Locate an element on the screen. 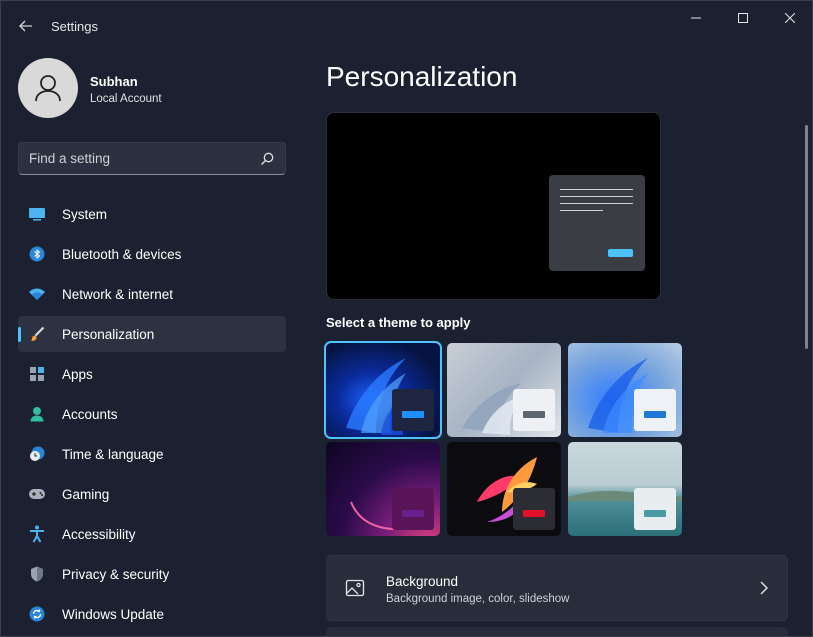 This screenshot has width=813, height=637. sidebar-item-label: Privacy & security is located at coordinates (116, 574).